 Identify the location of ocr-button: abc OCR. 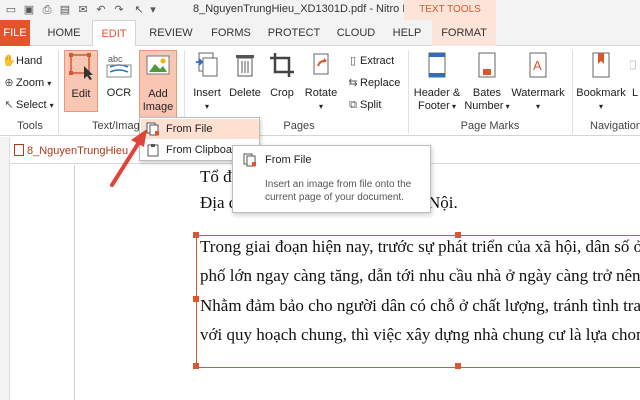
(119, 75).